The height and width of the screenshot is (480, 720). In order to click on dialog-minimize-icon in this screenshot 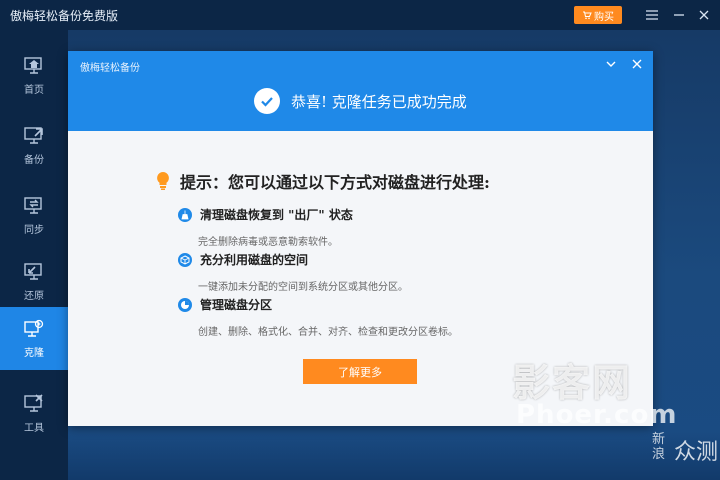, I will do `click(612, 64)`.